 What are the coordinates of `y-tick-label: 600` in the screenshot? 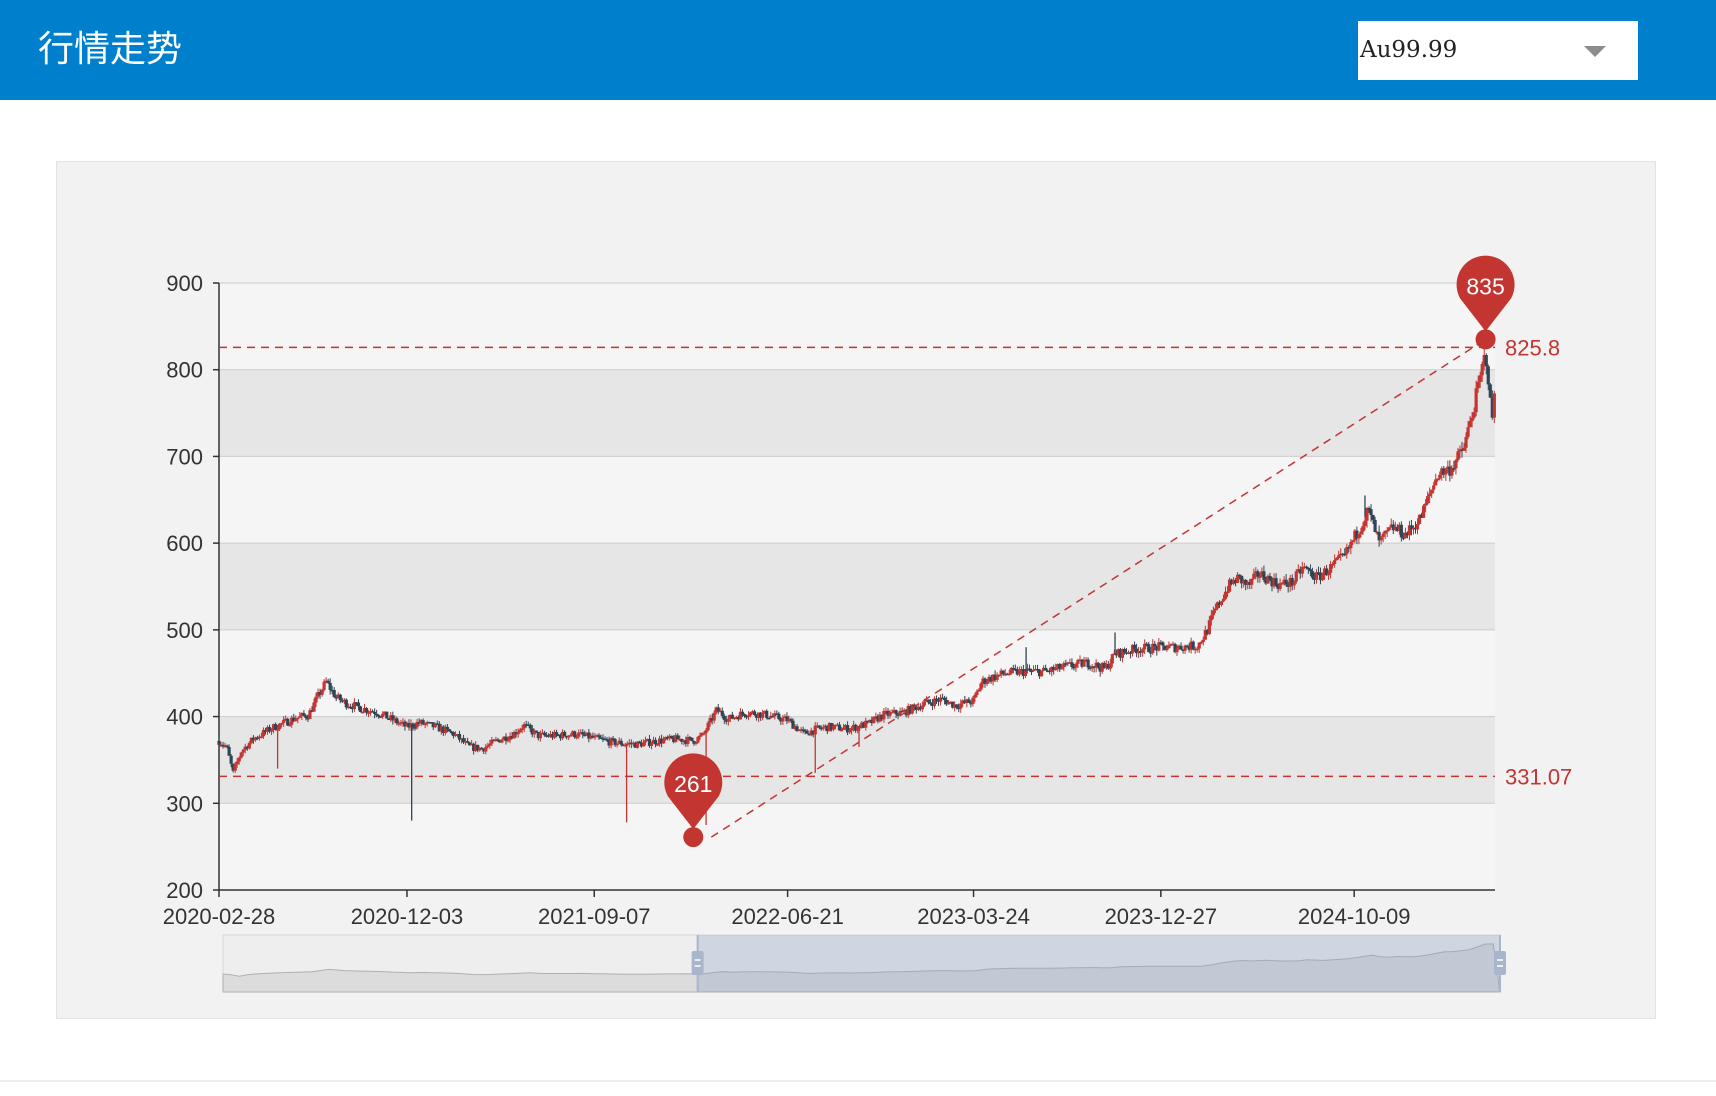 It's located at (184, 543).